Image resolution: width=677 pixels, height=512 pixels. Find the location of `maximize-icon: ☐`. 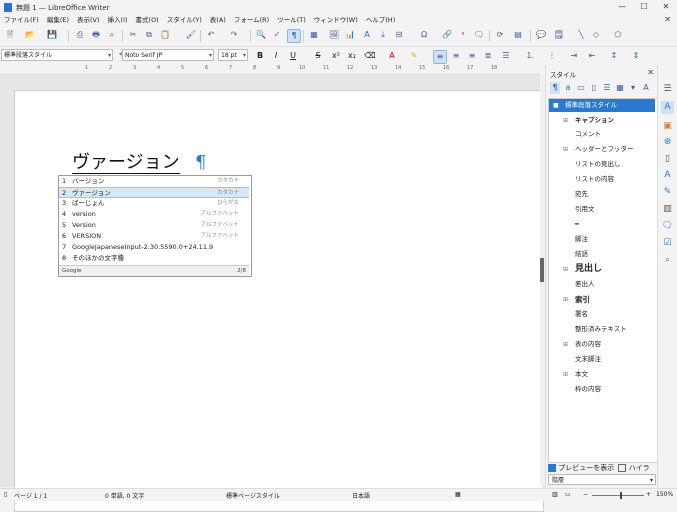

maximize-icon: ☐ is located at coordinates (644, 7).